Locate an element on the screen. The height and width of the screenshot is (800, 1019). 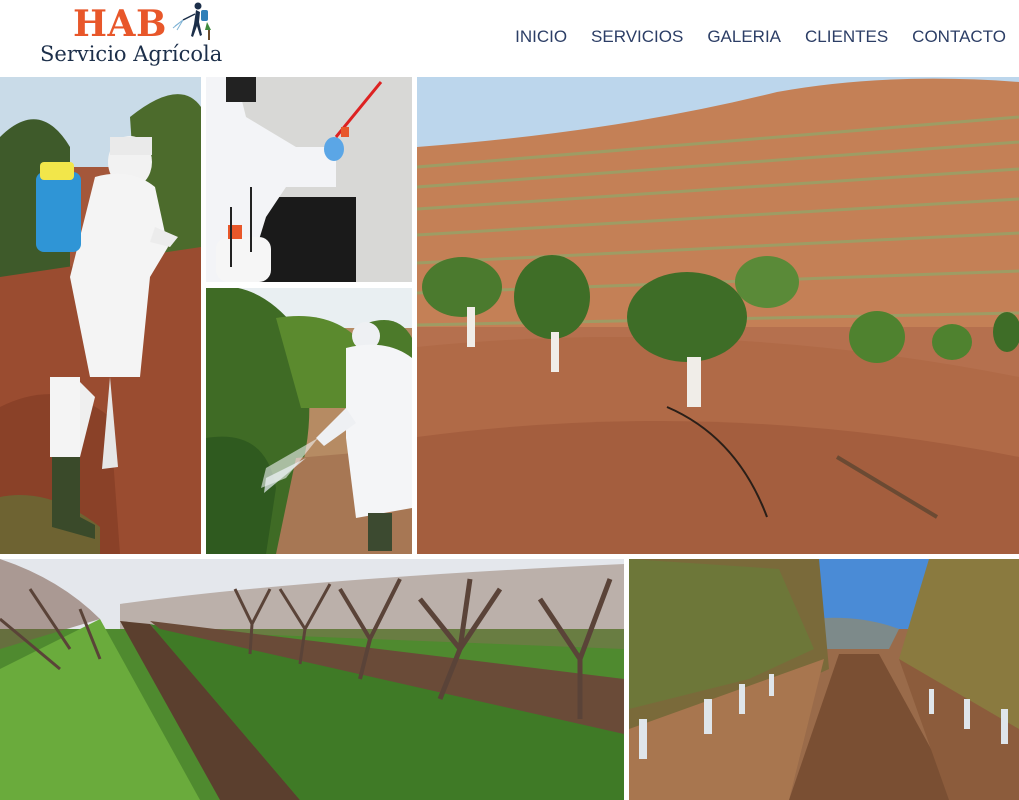
logo-brand-name: HAB is located at coordinates (120, 24).